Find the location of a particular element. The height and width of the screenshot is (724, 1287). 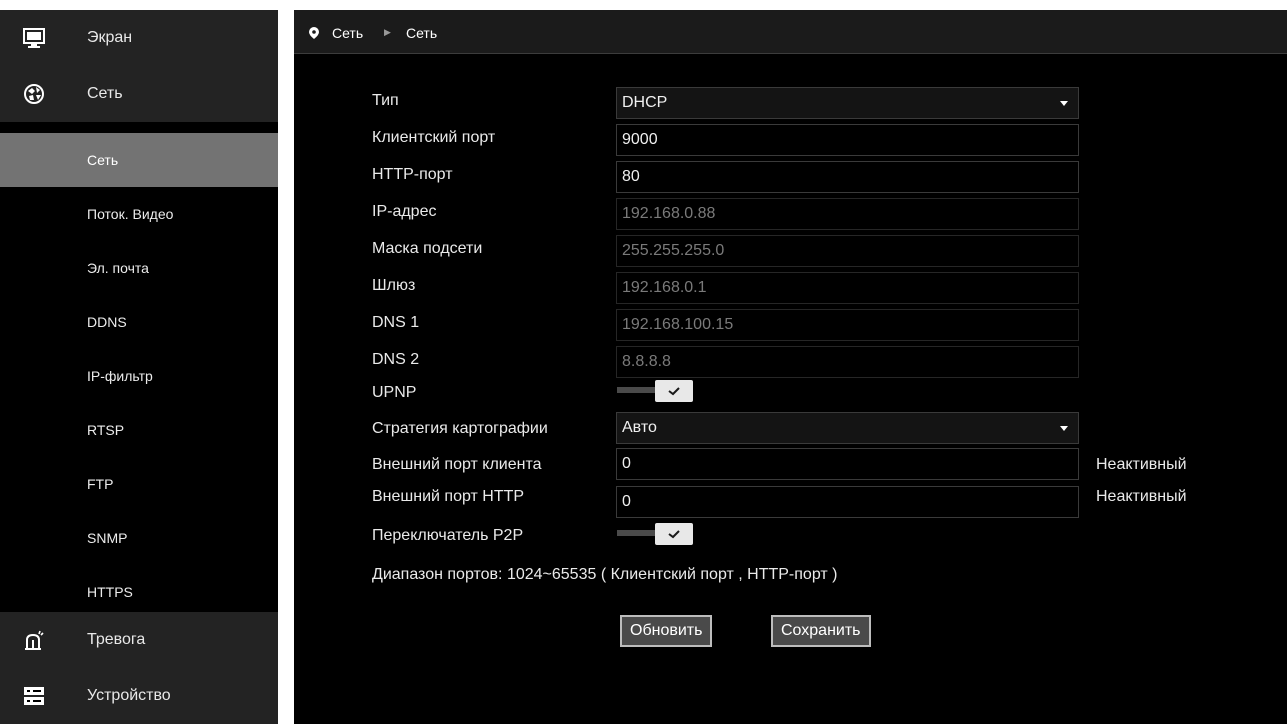

sidebar-item-https: HTTPS is located at coordinates (139, 592).